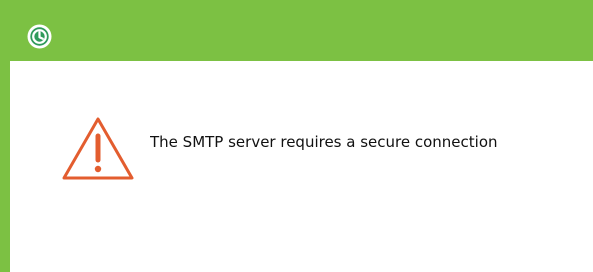 This screenshot has width=593, height=272. Describe the element at coordinates (5, 166) in the screenshot. I see `window-left-border` at that location.